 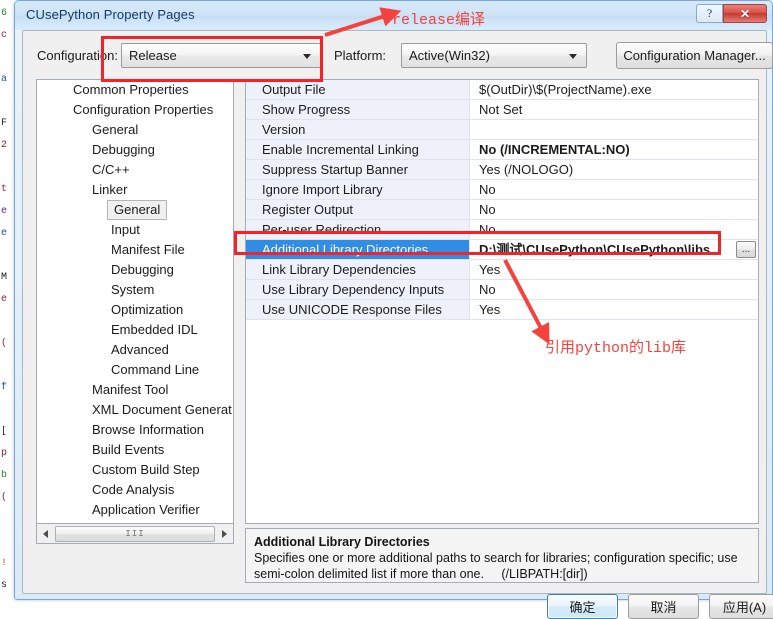 I want to click on tree-item-application-verifier: Application Verifier, so click(x=135, y=510).